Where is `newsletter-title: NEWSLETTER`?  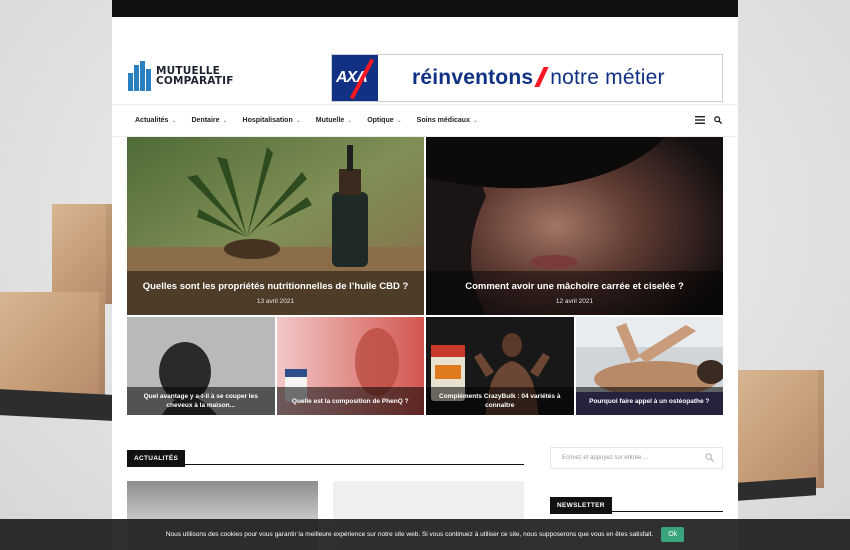 newsletter-title: NEWSLETTER is located at coordinates (581, 505).